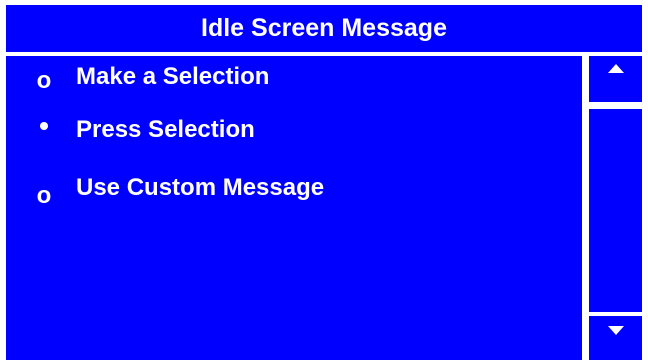  I want to click on scrollbar-track, so click(615, 210).